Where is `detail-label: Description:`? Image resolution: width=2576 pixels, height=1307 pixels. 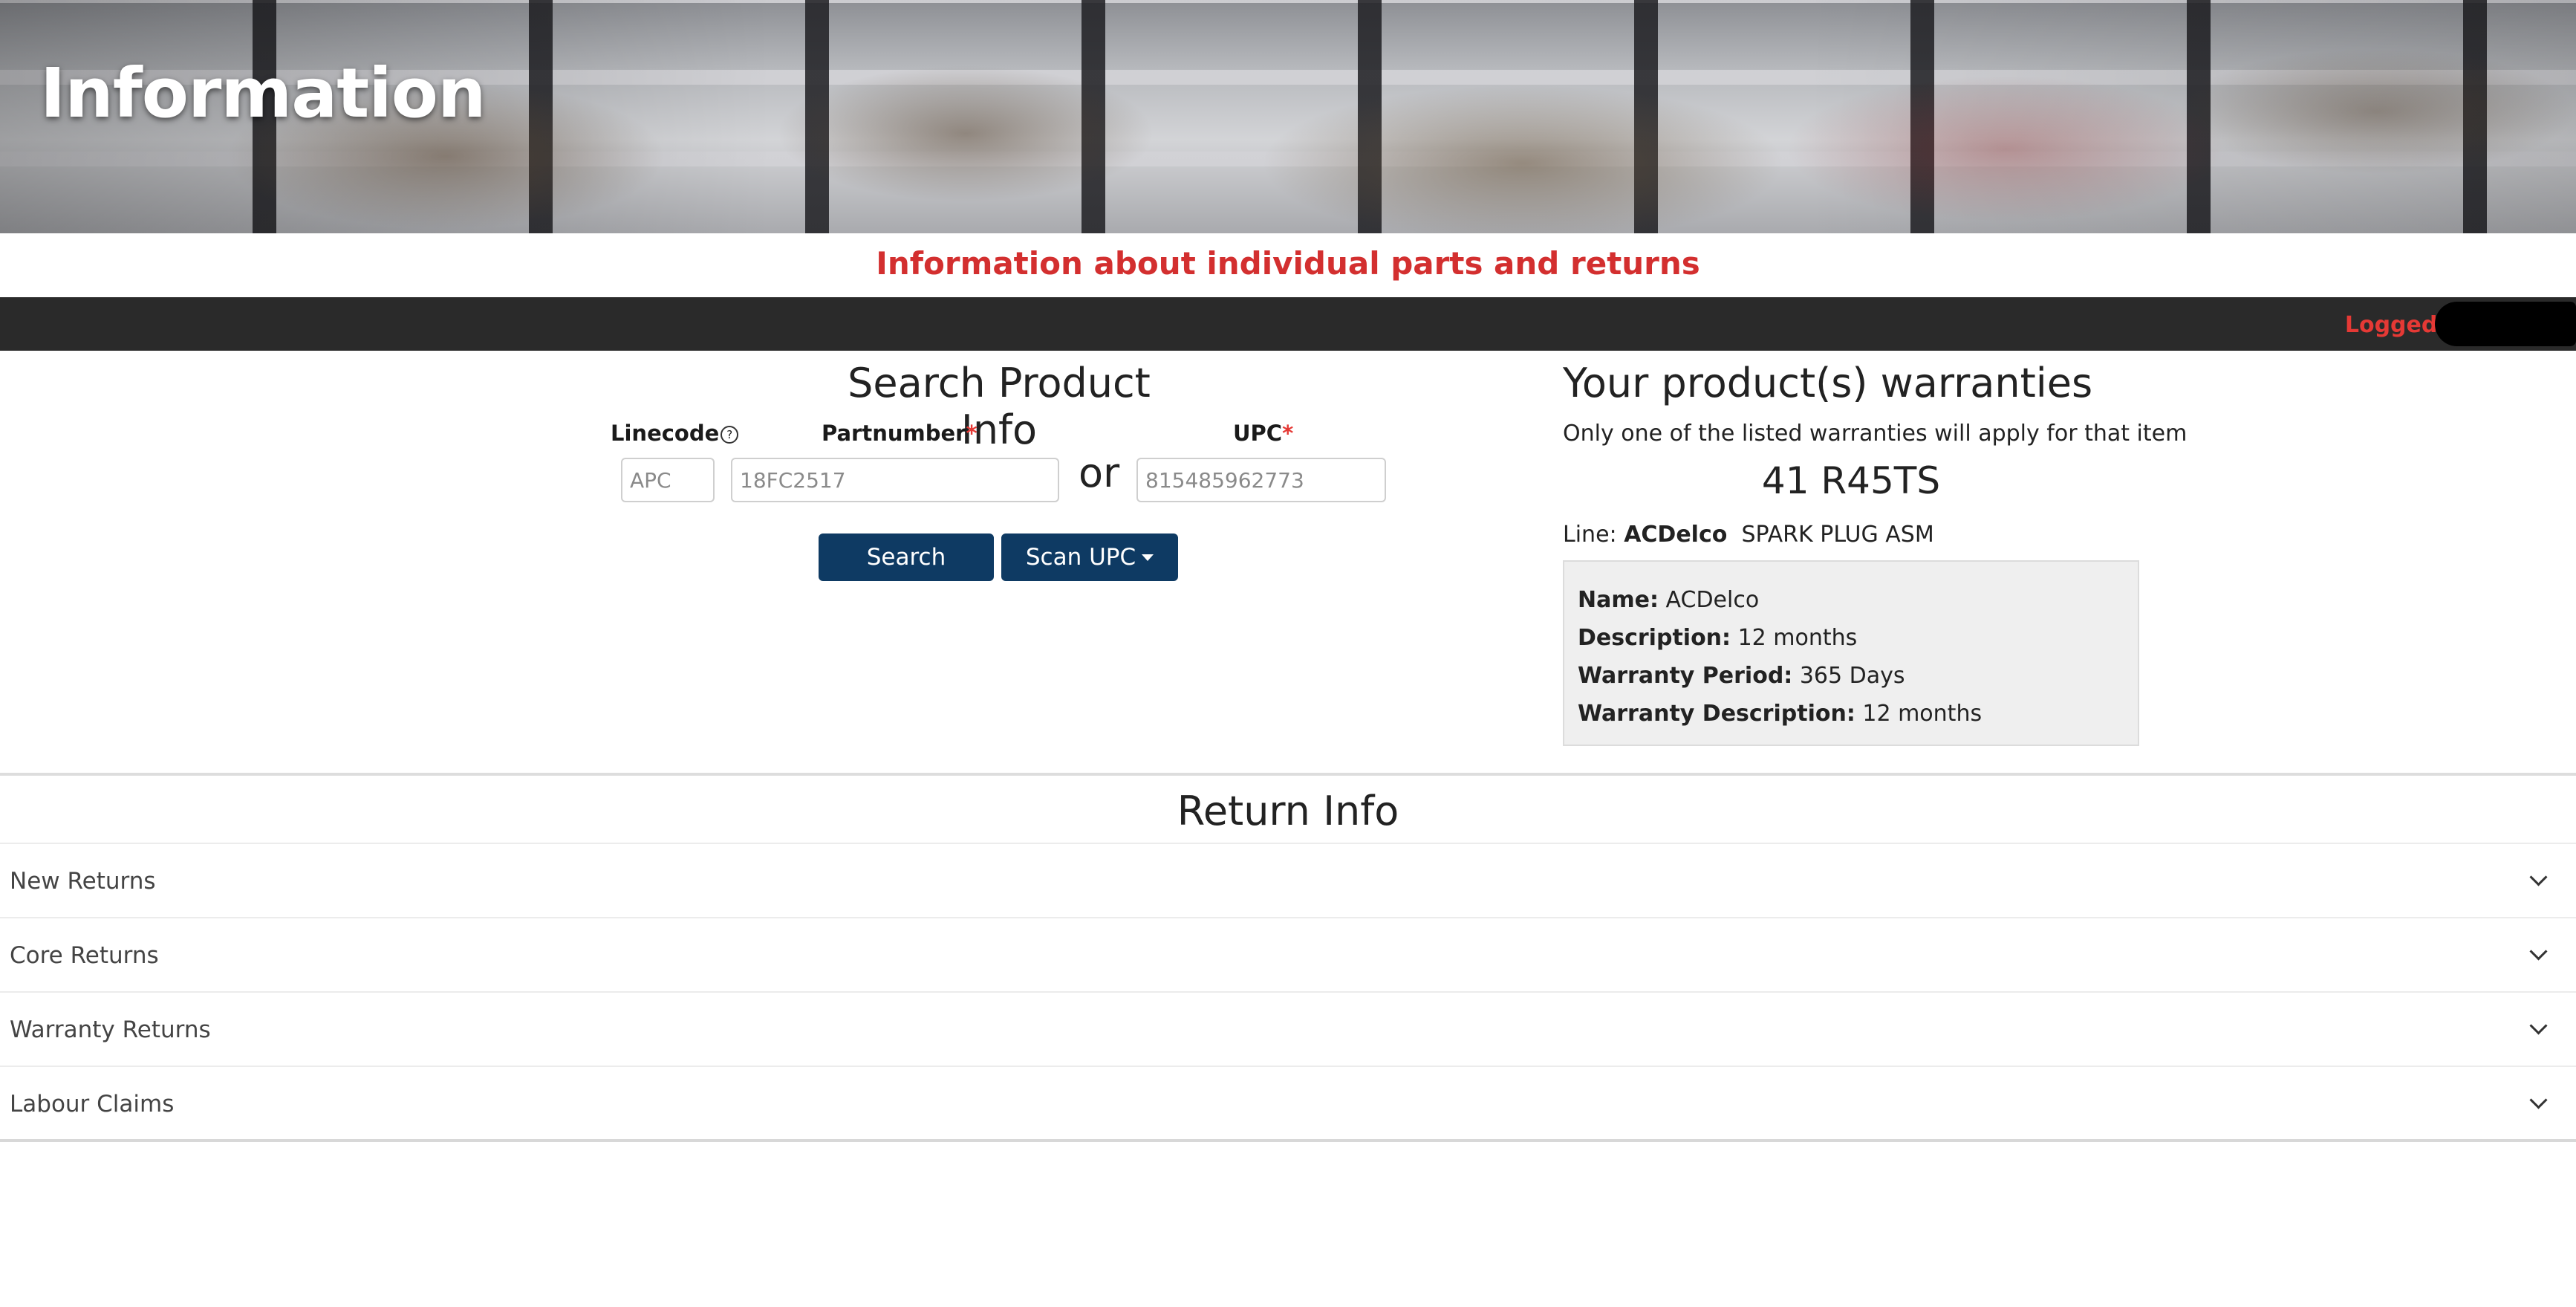 detail-label: Description: is located at coordinates (1655, 638).